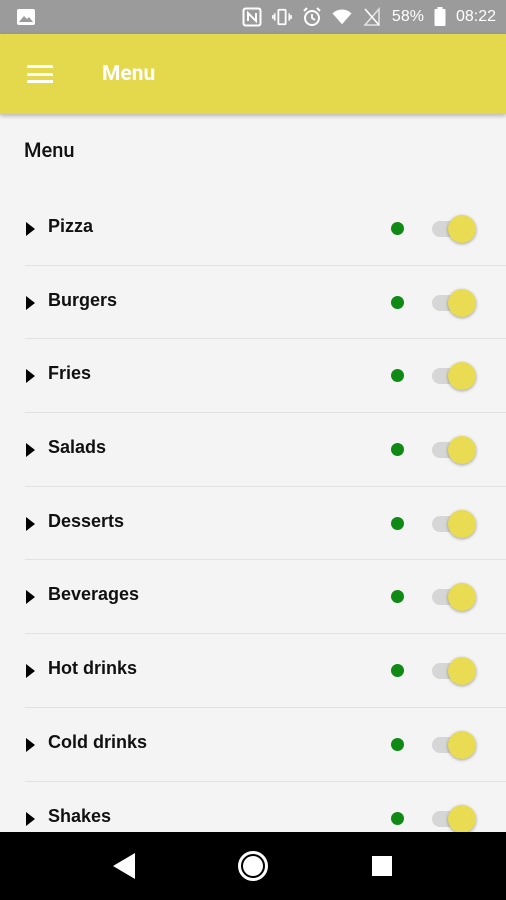 This screenshot has height=900, width=506. Describe the element at coordinates (80, 815) in the screenshot. I see `category-label: Shakes` at that location.